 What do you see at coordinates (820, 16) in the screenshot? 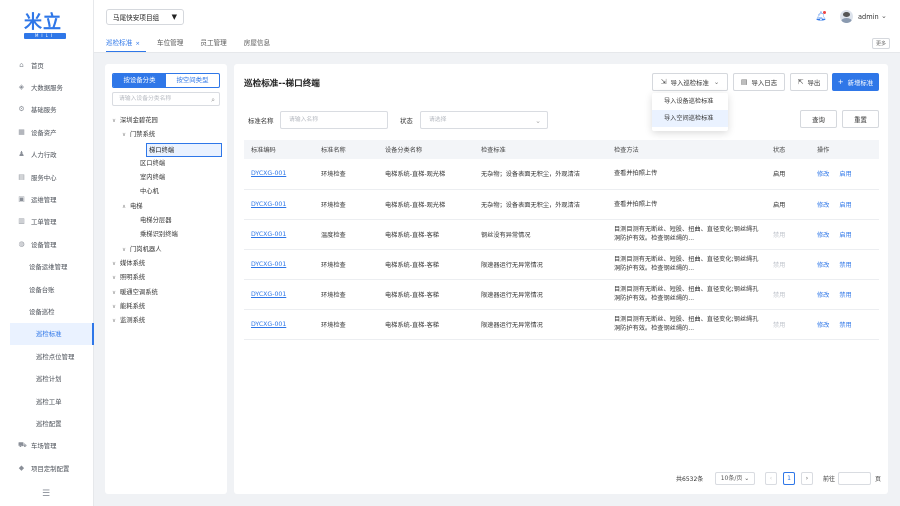
I see `bell-icon: 🔔︎` at bounding box center [820, 16].